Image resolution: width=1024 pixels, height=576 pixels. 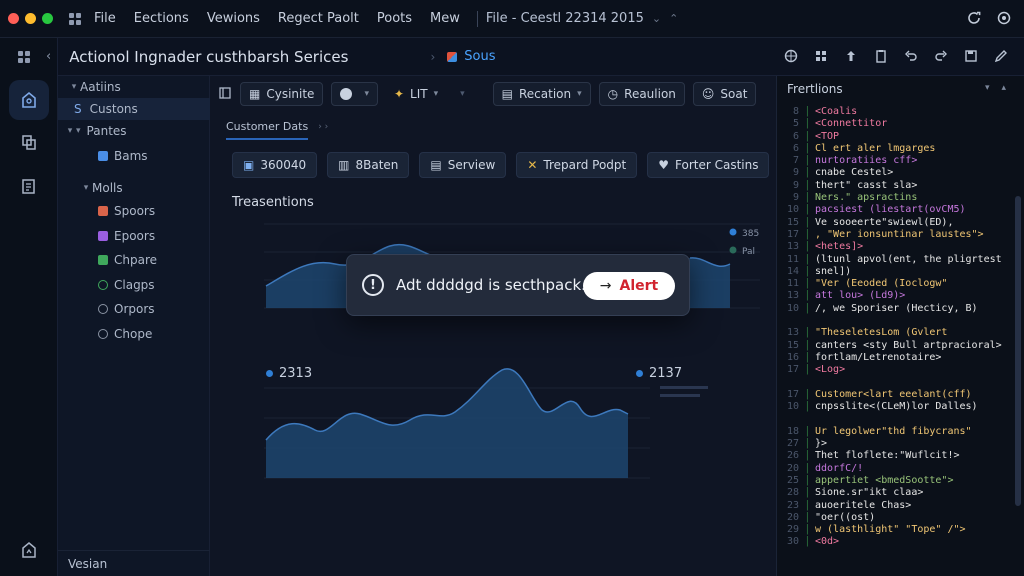 I want to click on list-icon, so click(x=225, y=94).